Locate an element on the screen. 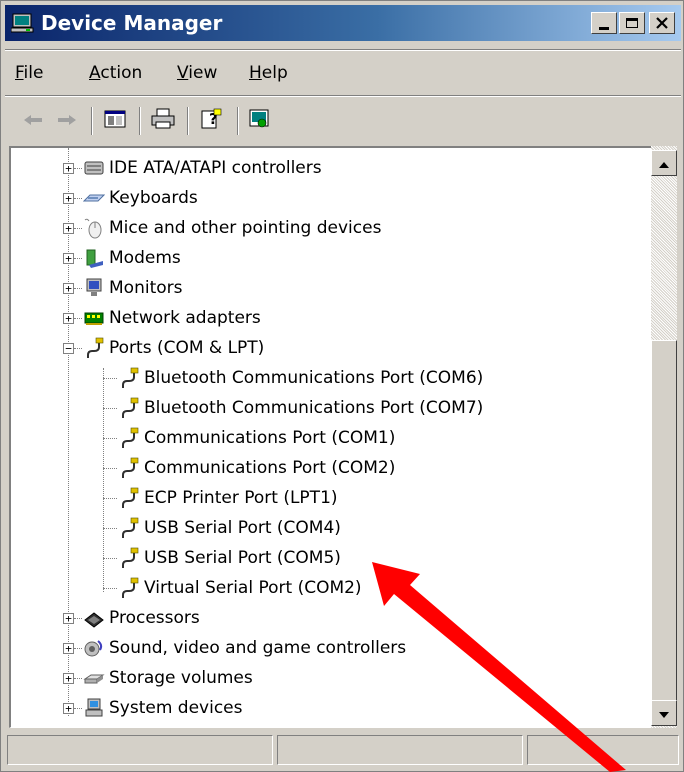 Image resolution: width=684 pixels, height=772 pixels. menu-top-divider is located at coordinates (343, 50).